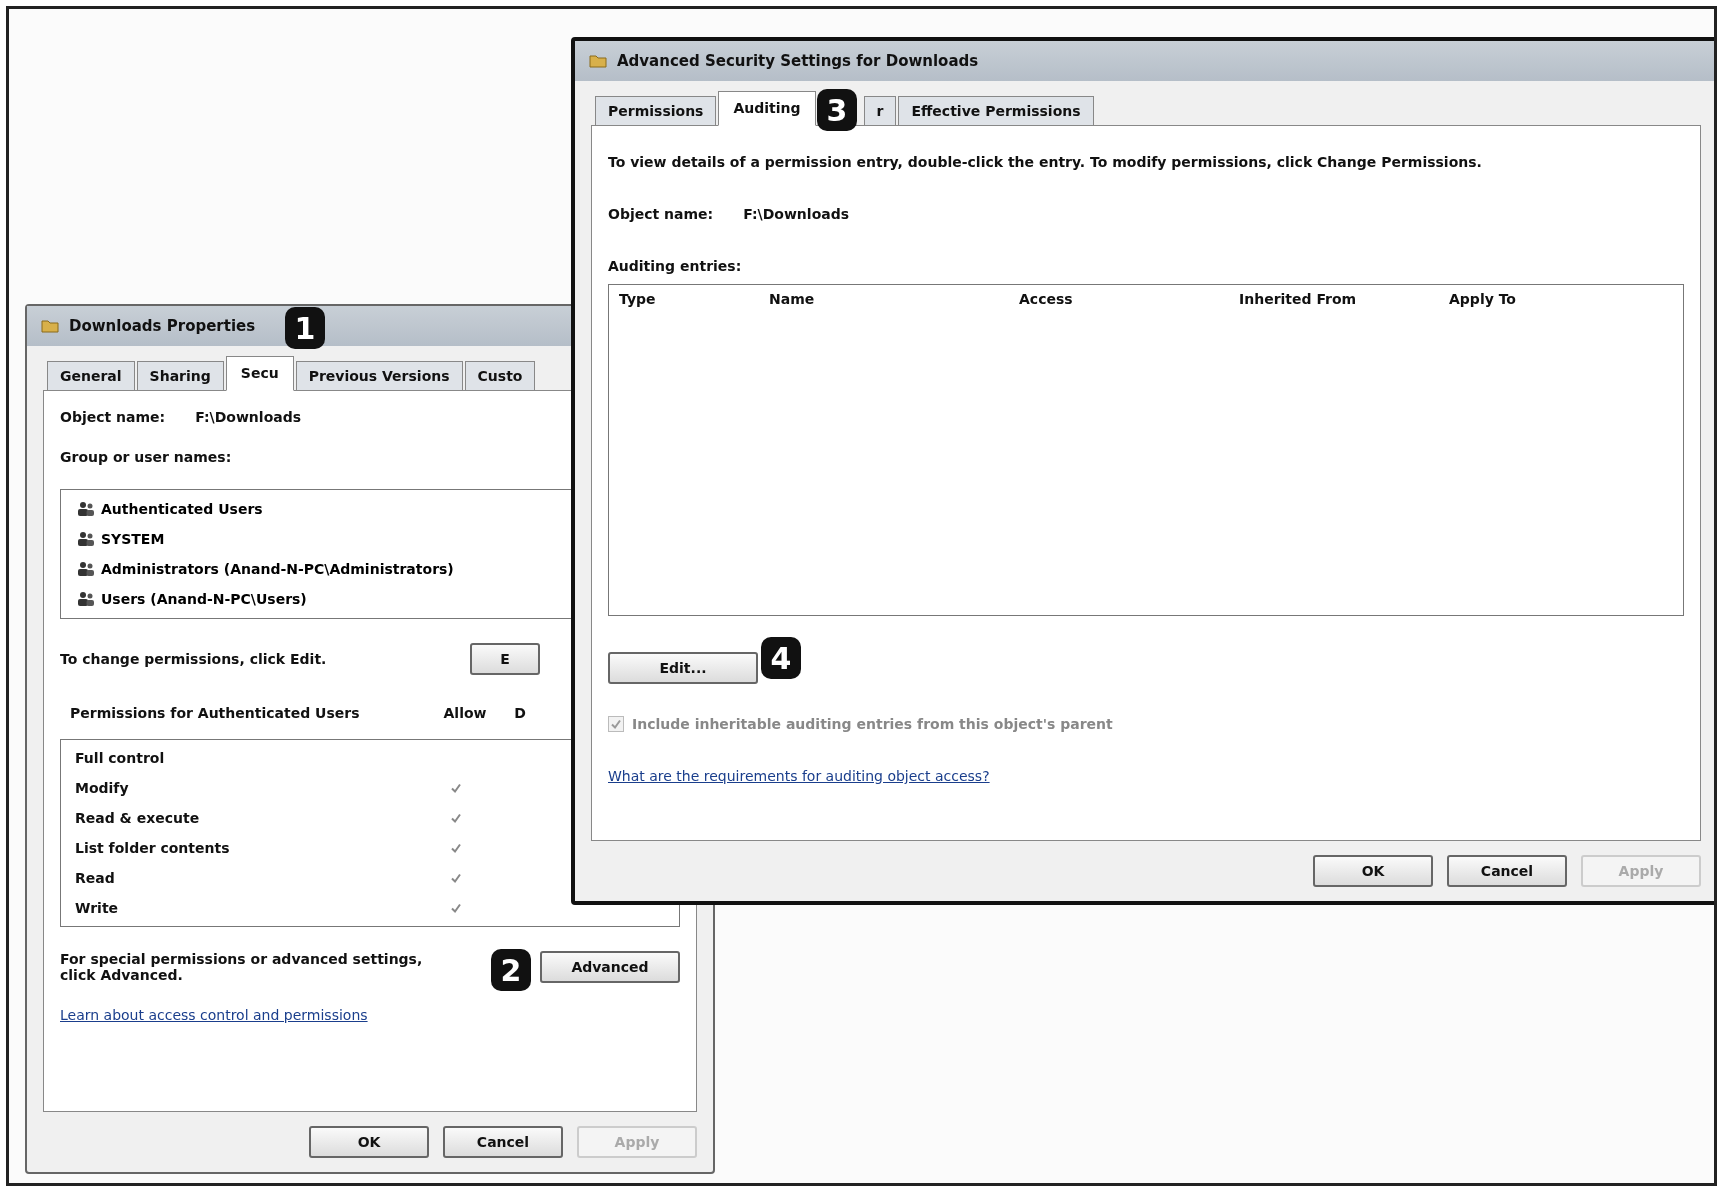 This screenshot has height=1199, width=1725. What do you see at coordinates (1046, 299) in the screenshot?
I see `column-header: Access` at bounding box center [1046, 299].